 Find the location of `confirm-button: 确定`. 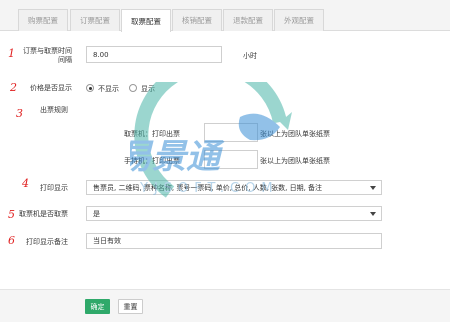

confirm-button: 确定 is located at coordinates (97, 306).